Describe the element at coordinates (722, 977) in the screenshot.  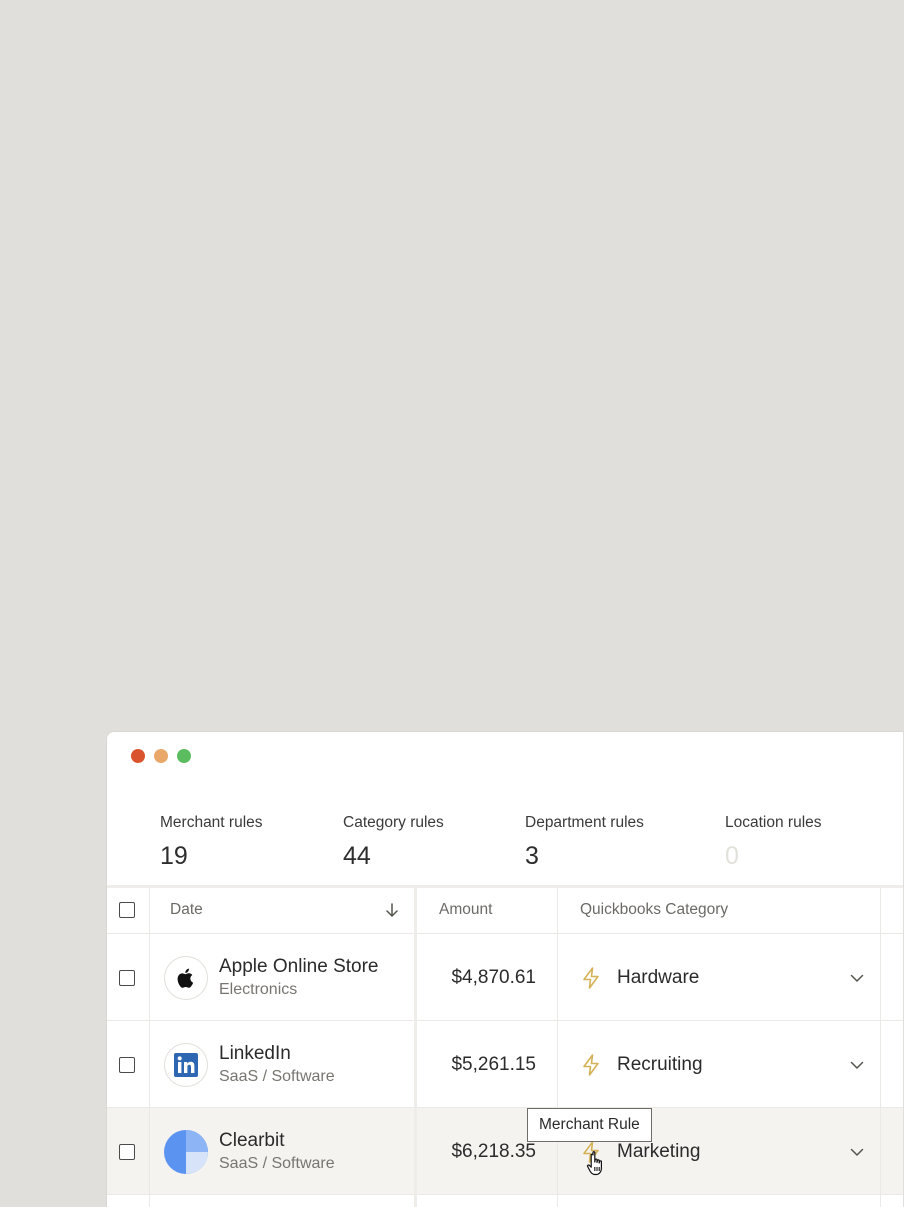
I see `category-cell: Hardware` at that location.